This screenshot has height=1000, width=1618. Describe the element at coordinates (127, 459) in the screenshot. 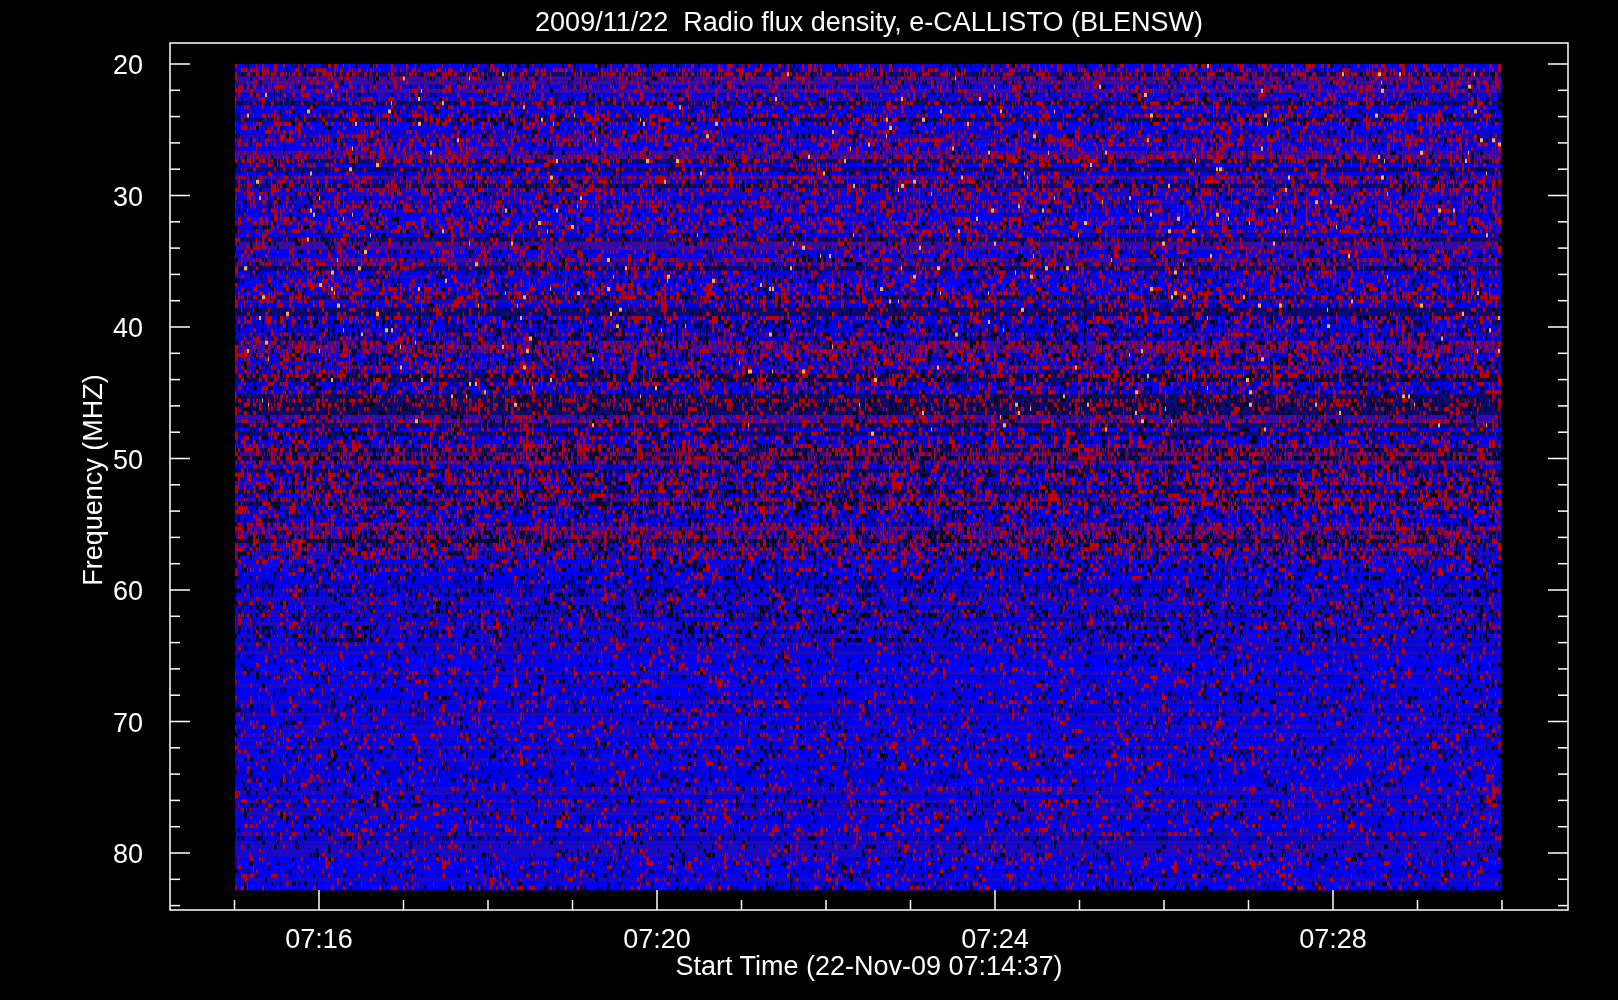

I see `y-tick-label: 50` at that location.